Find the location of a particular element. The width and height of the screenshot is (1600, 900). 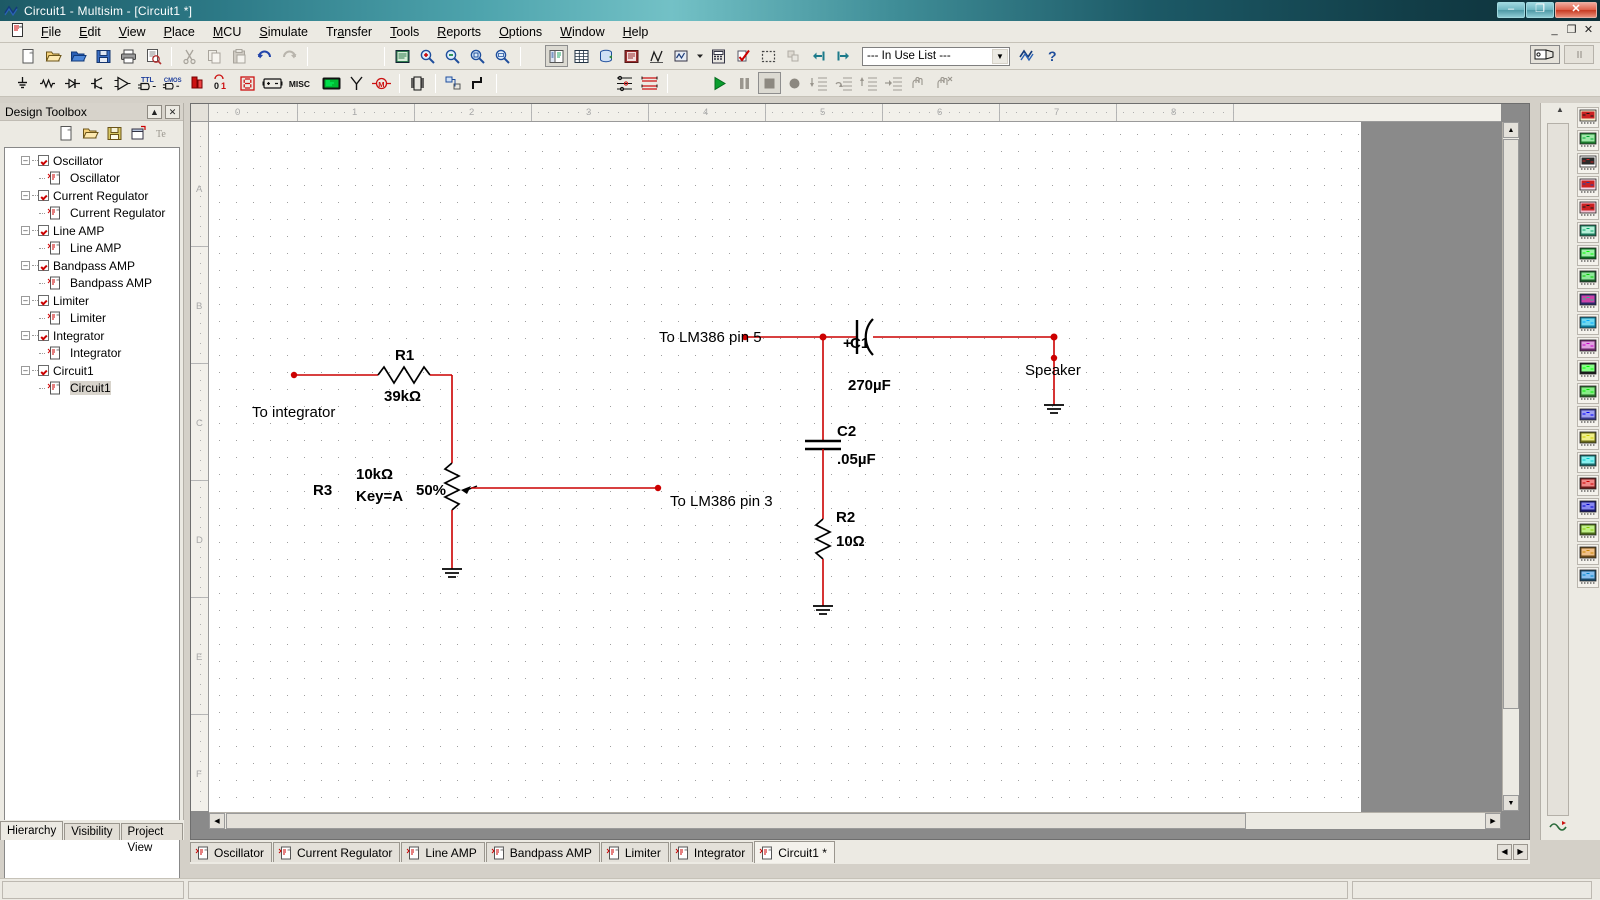

full-screen-icon is located at coordinates (402, 56).